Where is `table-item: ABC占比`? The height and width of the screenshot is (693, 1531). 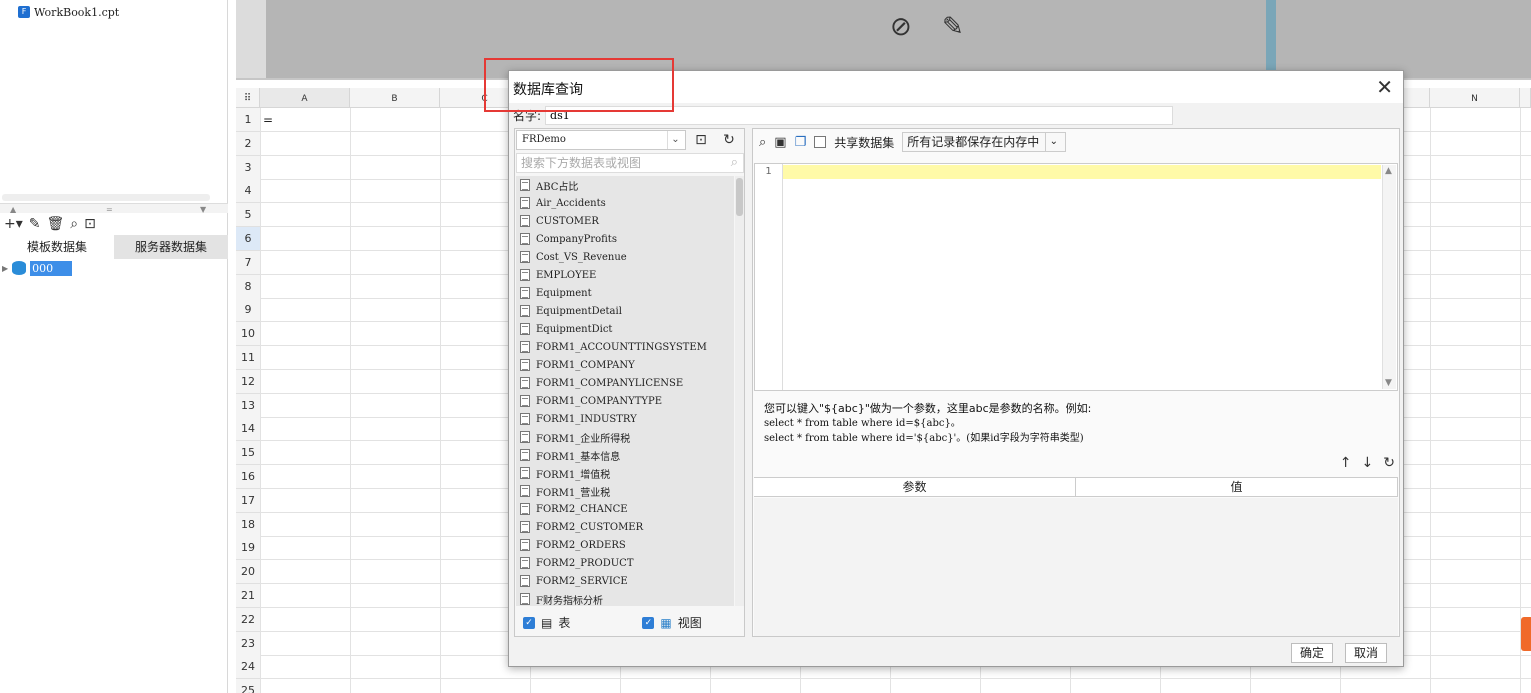
table-item: ABC占比 is located at coordinates (625, 185).